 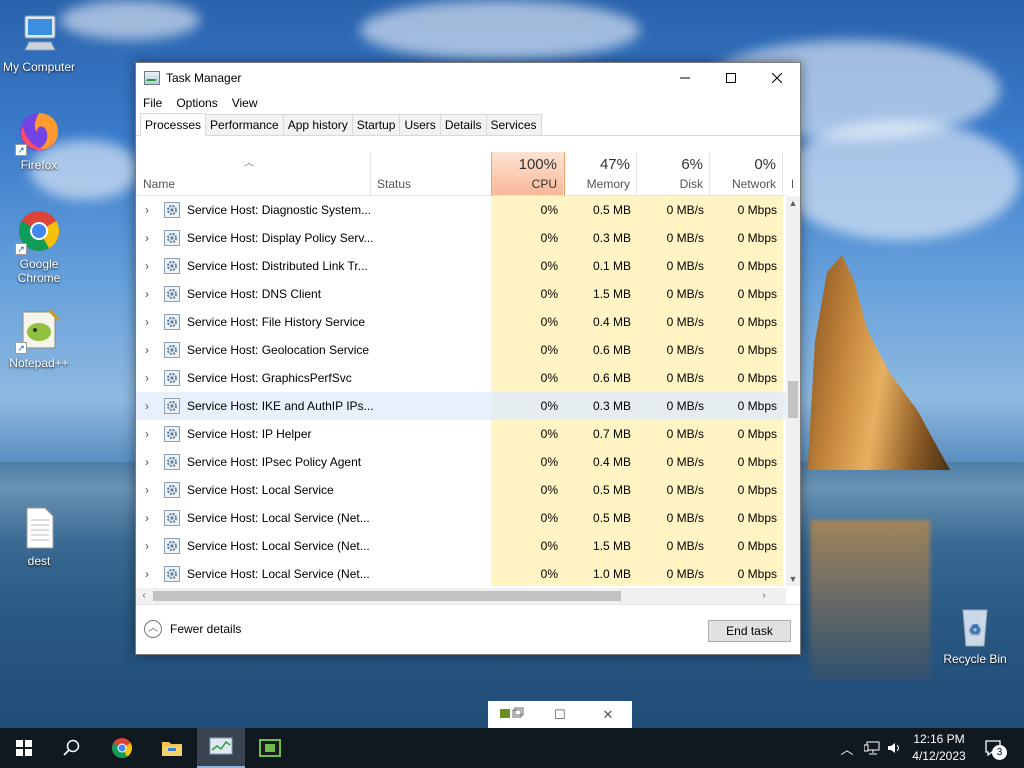 I want to click on network-tray-button, so click(x=872, y=748).